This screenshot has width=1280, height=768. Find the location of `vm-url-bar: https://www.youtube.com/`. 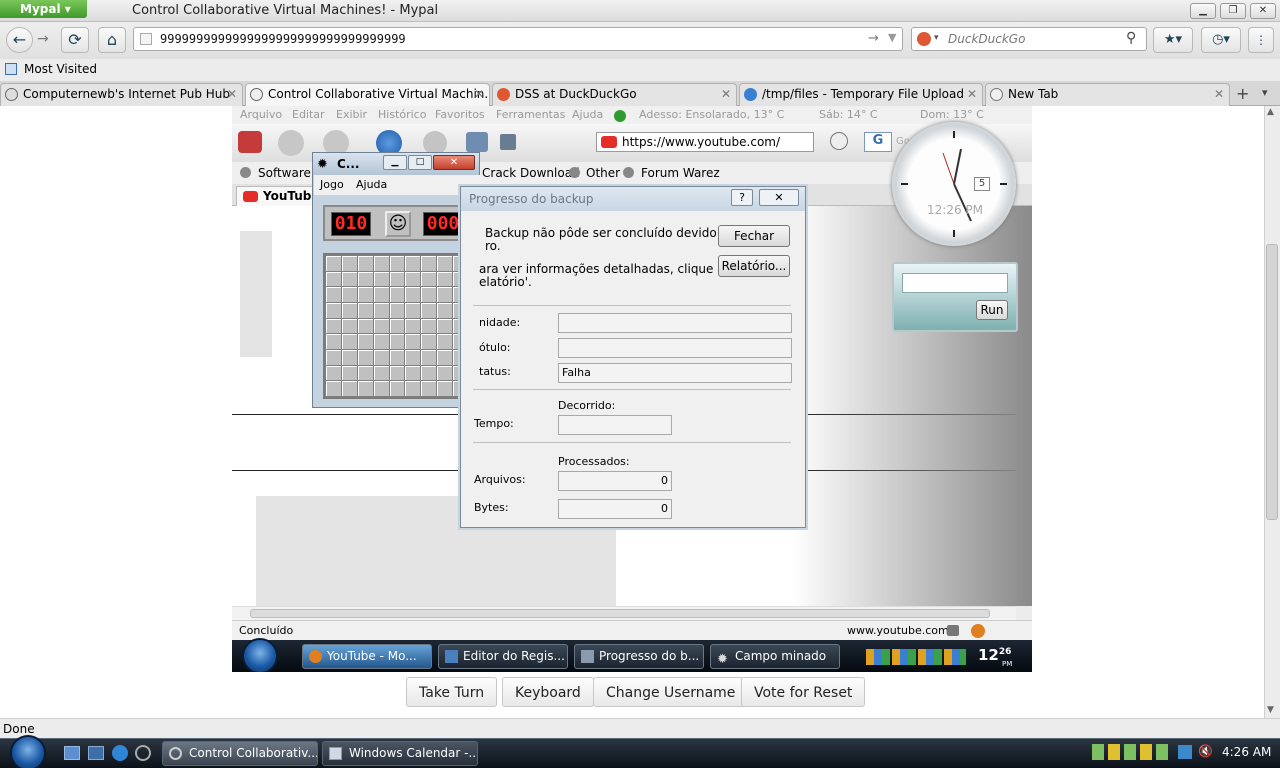

vm-url-bar: https://www.youtube.com/ is located at coordinates (705, 142).